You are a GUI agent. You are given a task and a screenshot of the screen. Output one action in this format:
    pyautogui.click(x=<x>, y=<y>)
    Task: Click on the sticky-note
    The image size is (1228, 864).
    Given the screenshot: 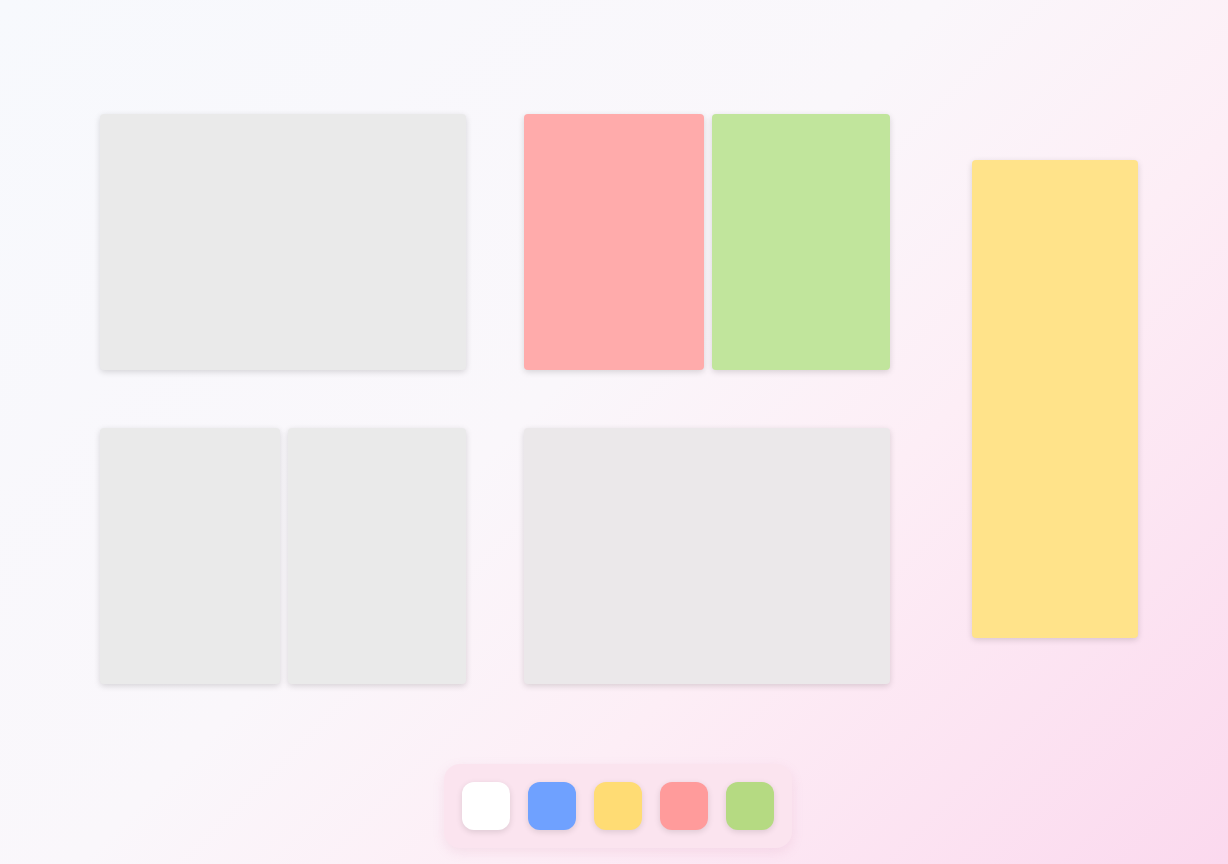 What is the action you would take?
    pyautogui.click(x=1055, y=399)
    